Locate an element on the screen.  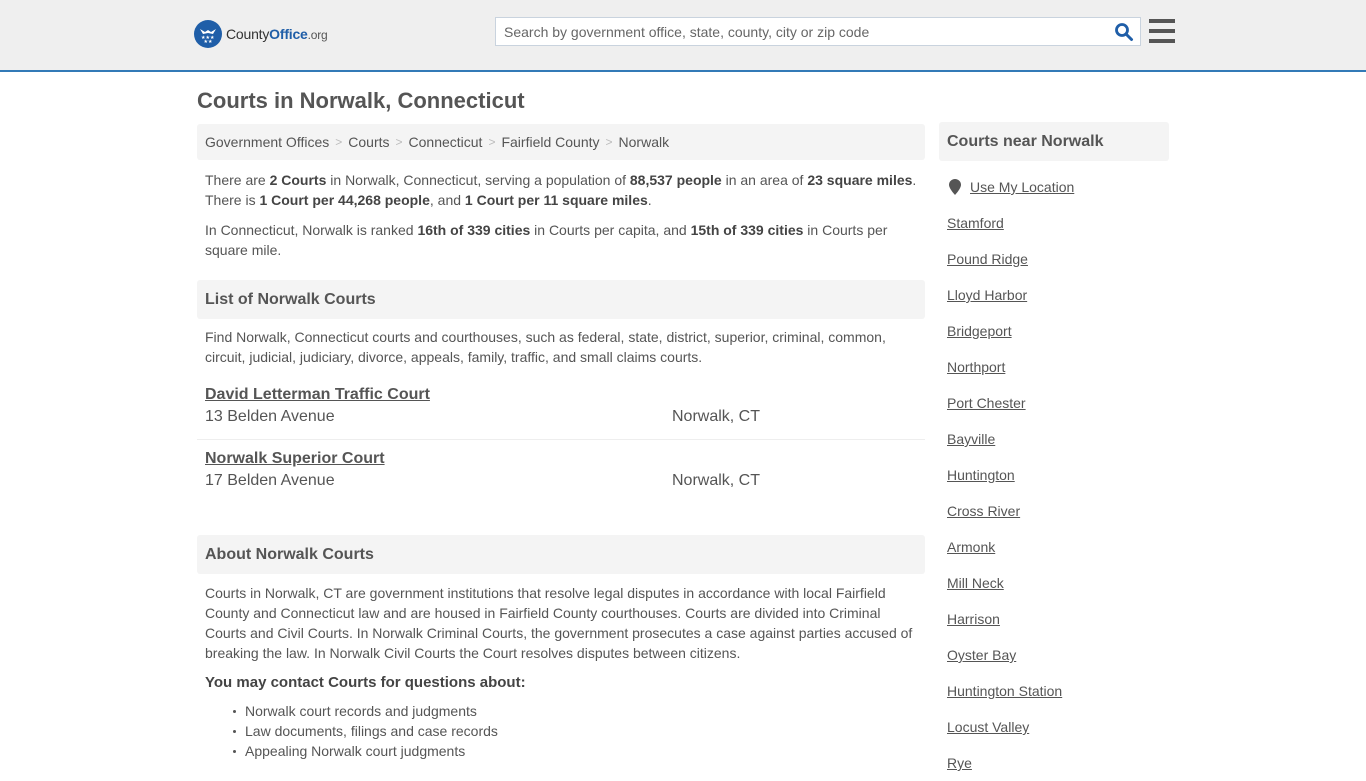
logo-text: CountyOffice.org is located at coordinates (277, 34).